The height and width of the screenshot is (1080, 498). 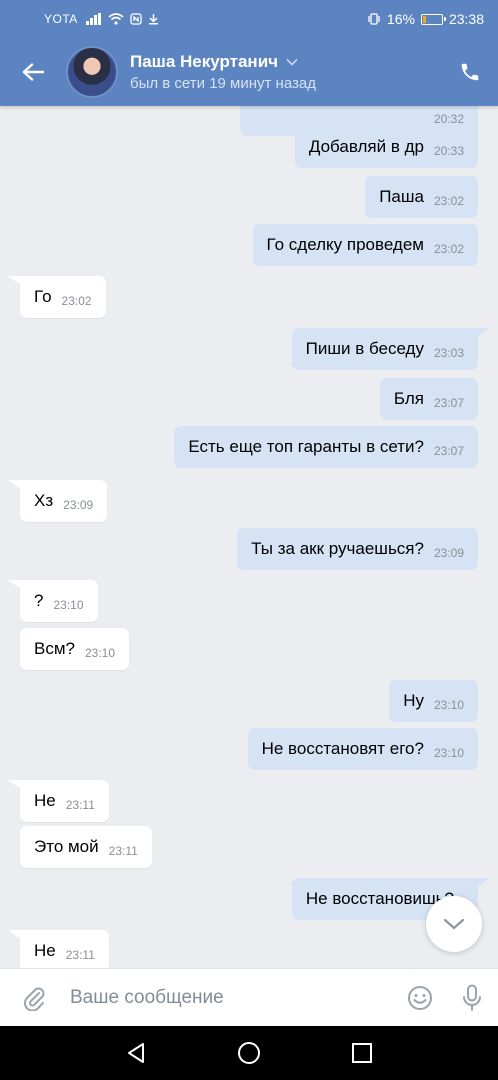 I want to click on message-time: 20:32, so click(x=448, y=119).